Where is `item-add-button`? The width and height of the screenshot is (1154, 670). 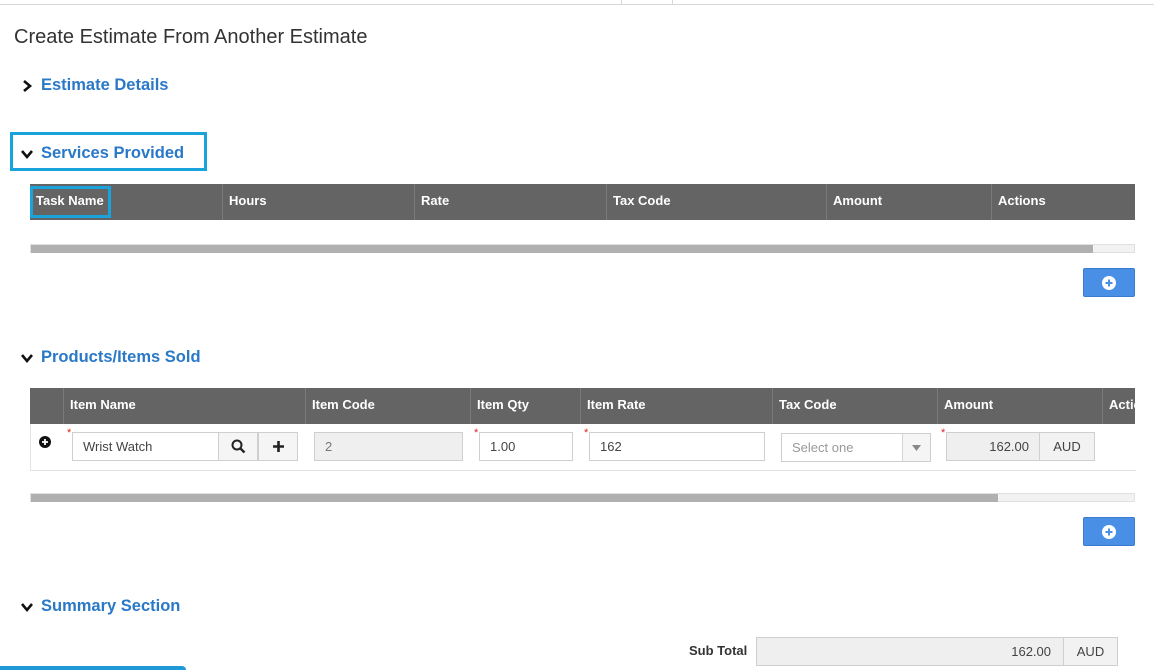
item-add-button is located at coordinates (278, 446).